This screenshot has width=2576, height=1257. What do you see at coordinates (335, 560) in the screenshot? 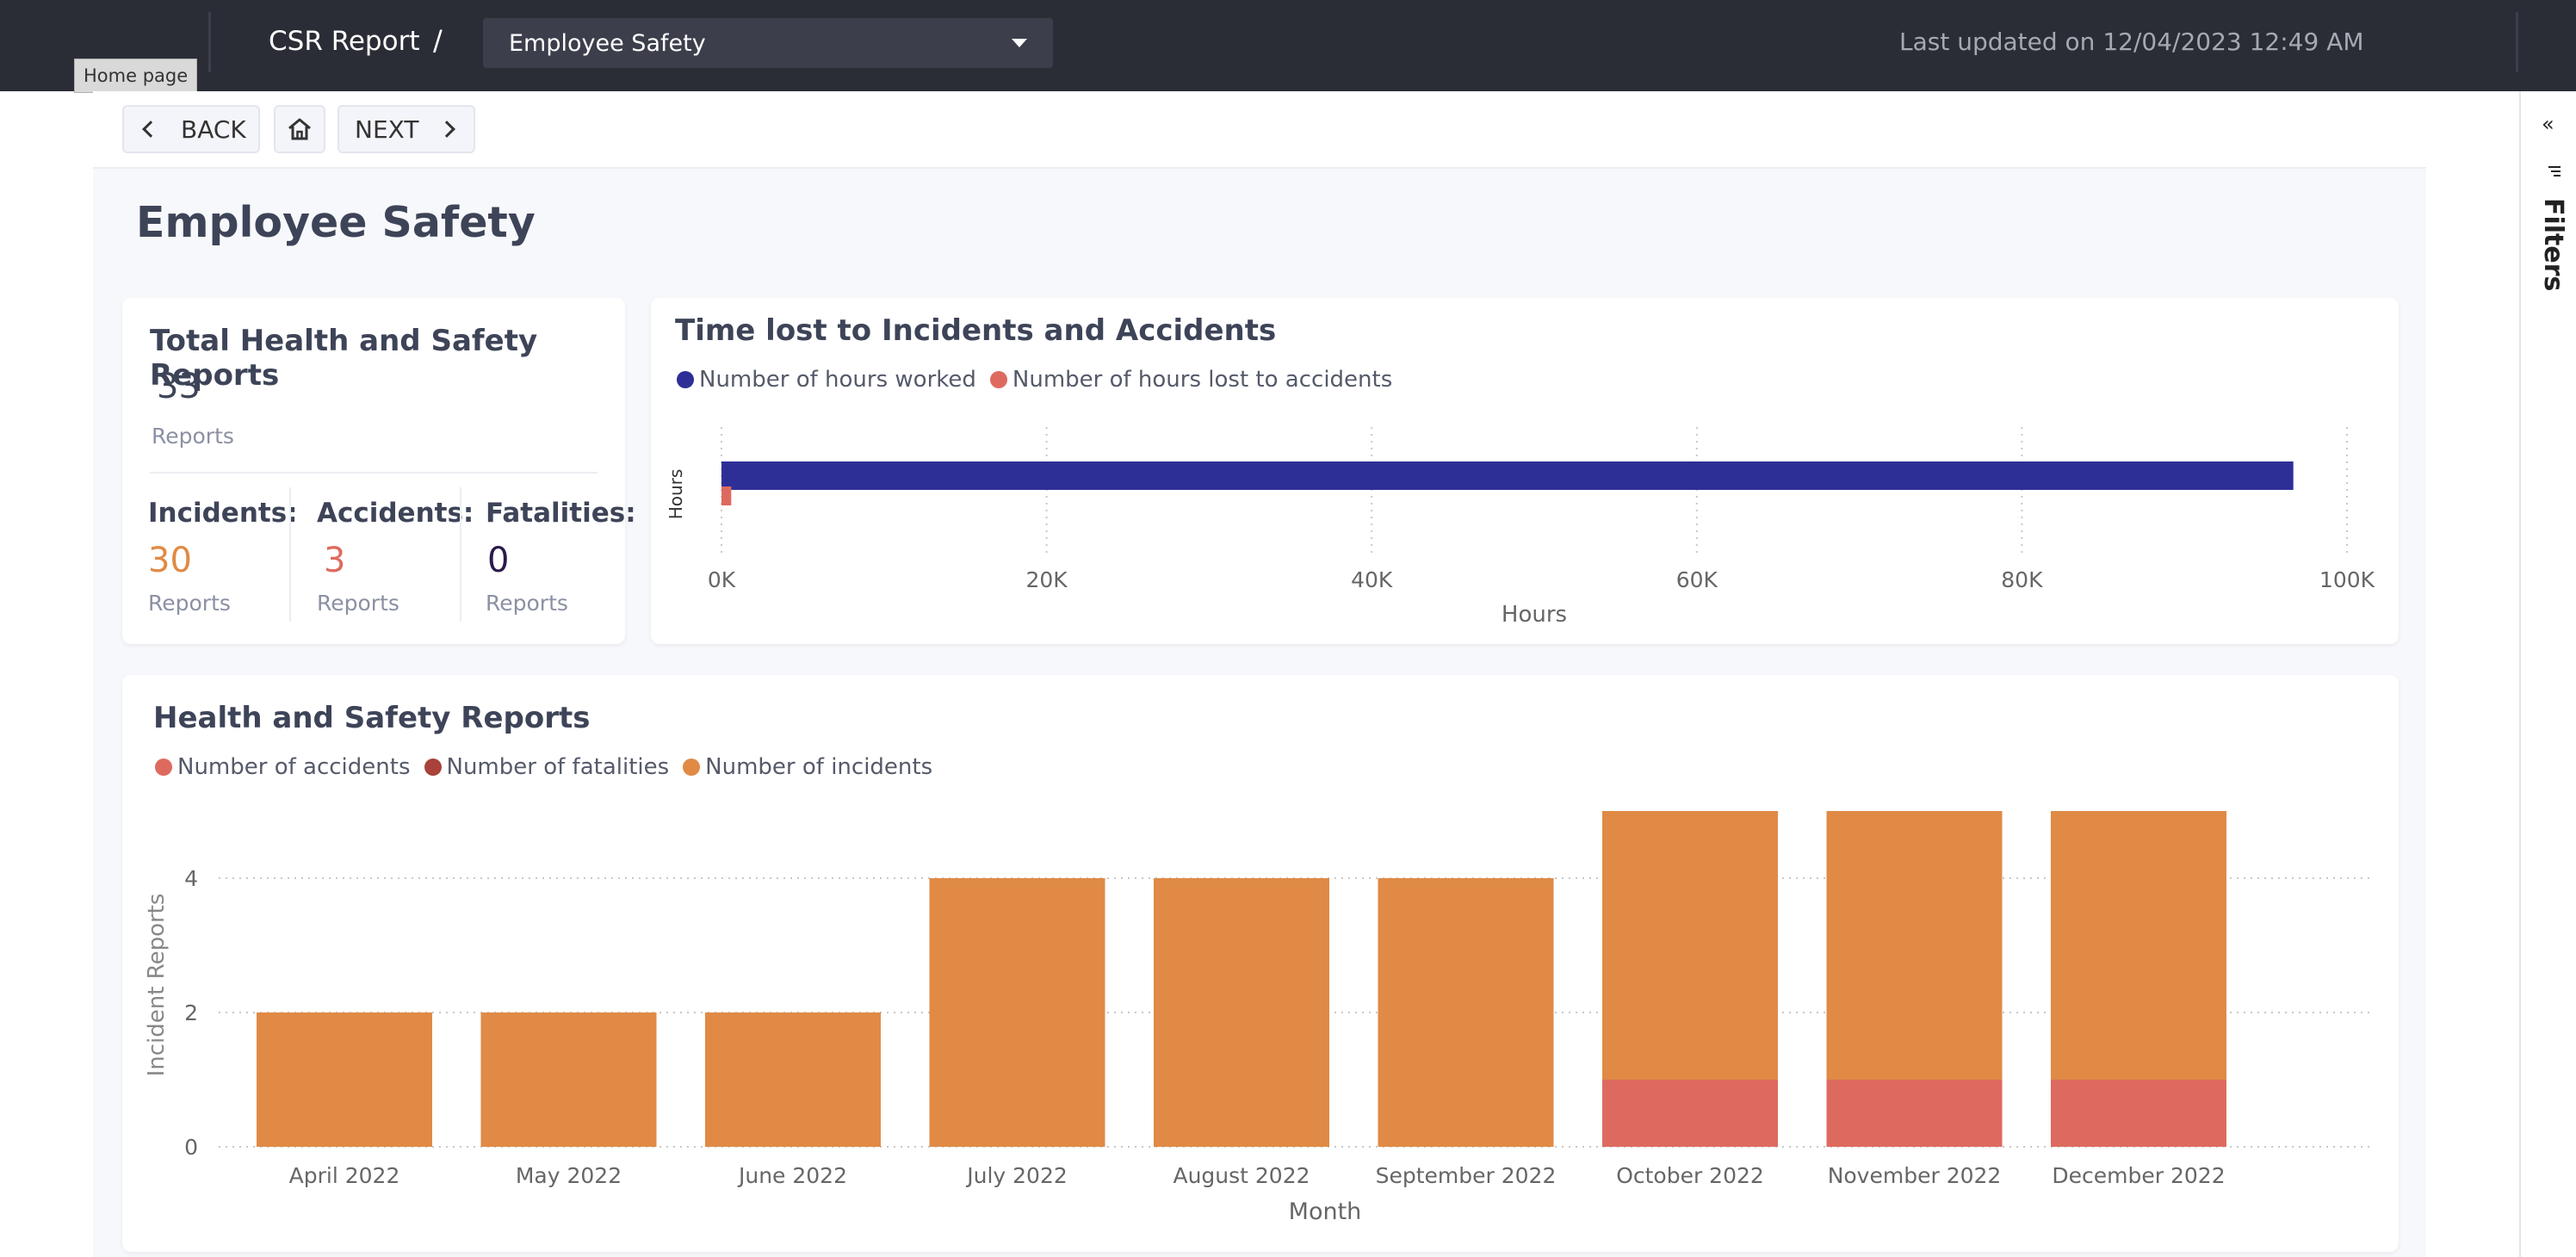
I see `accidents-value: 3` at bounding box center [335, 560].